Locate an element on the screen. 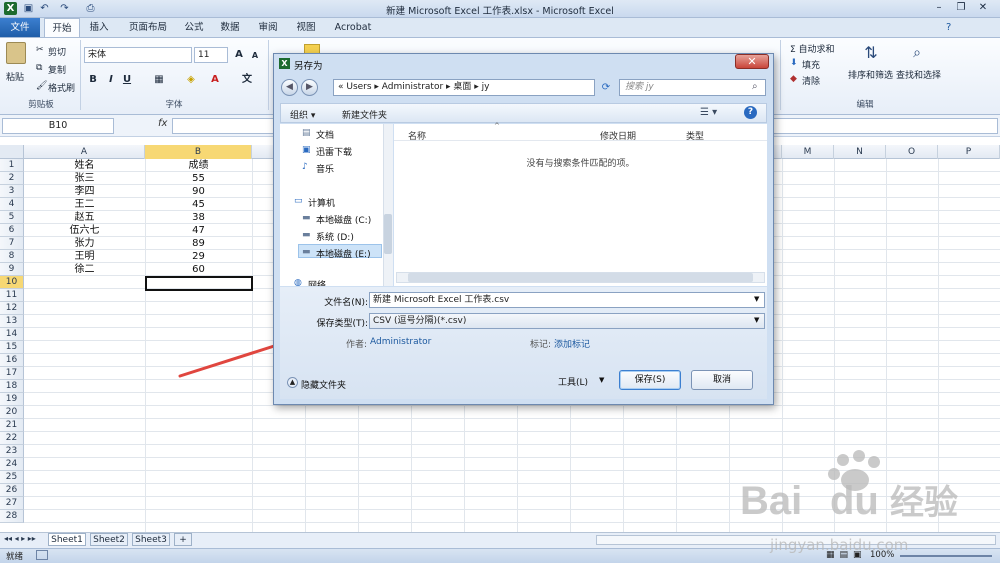 The width and height of the screenshot is (1000, 563). tab-insert: 插入 is located at coordinates (99, 27).